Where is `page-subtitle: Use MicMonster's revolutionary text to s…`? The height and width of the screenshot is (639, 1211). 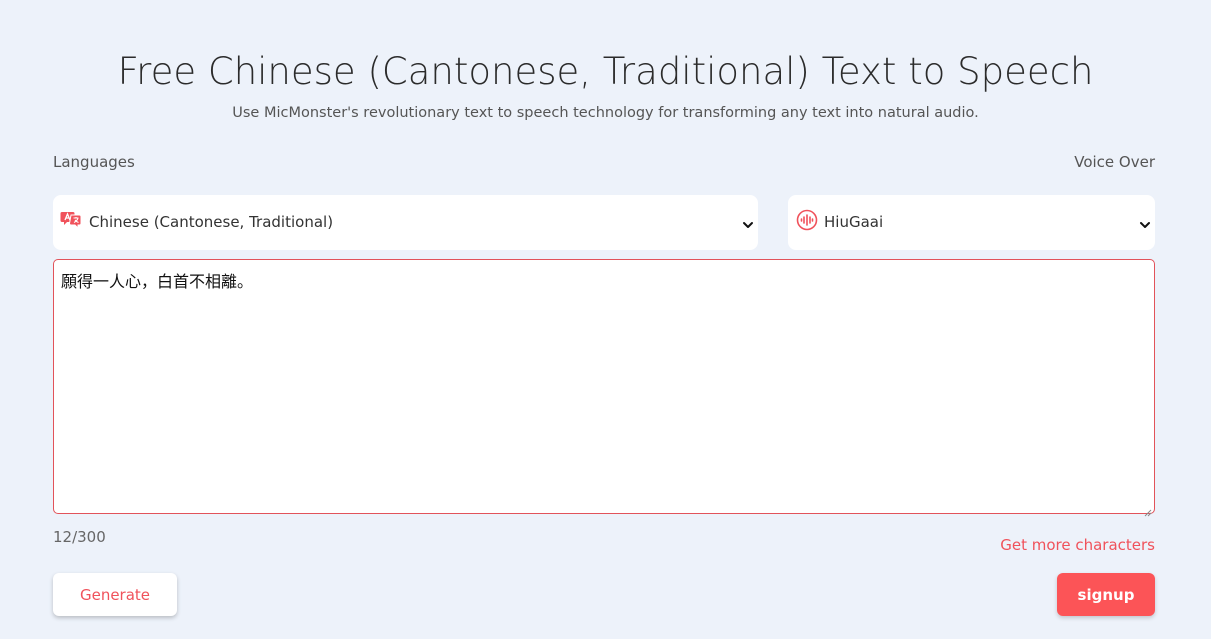
page-subtitle: Use MicMonster's revolutionary text to s… is located at coordinates (605, 113).